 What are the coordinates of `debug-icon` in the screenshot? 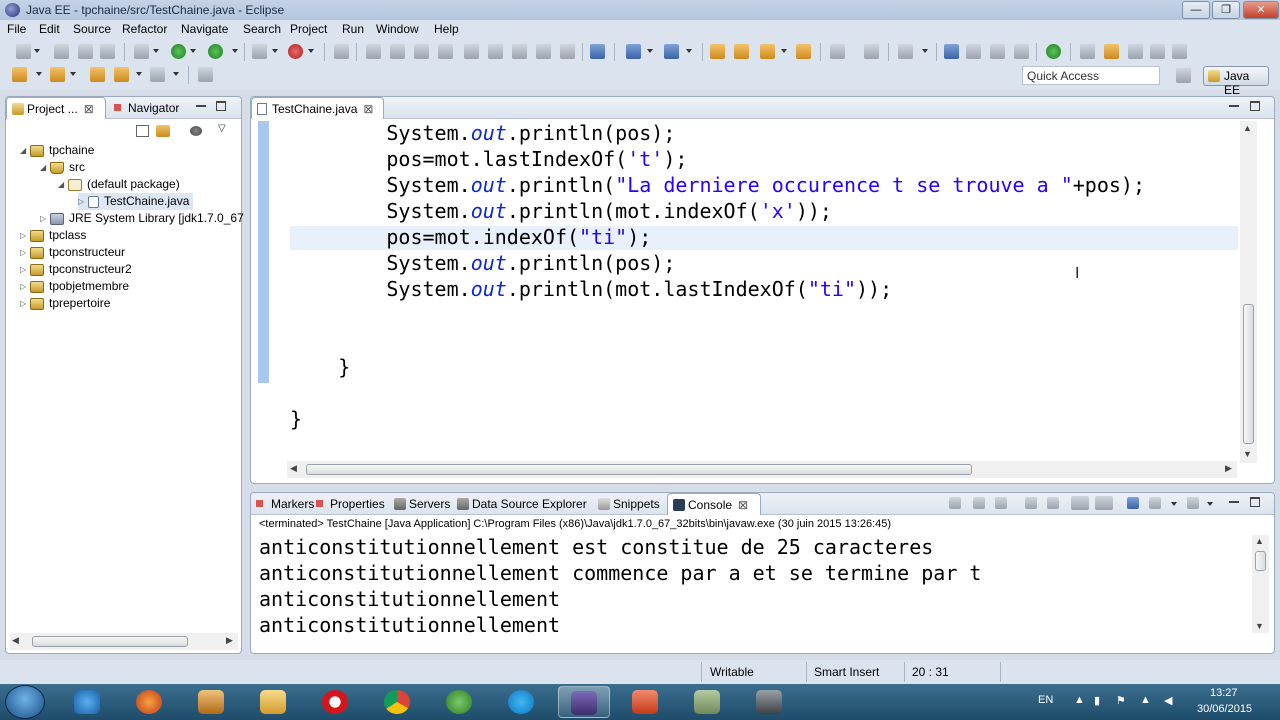 It's located at (141, 51).